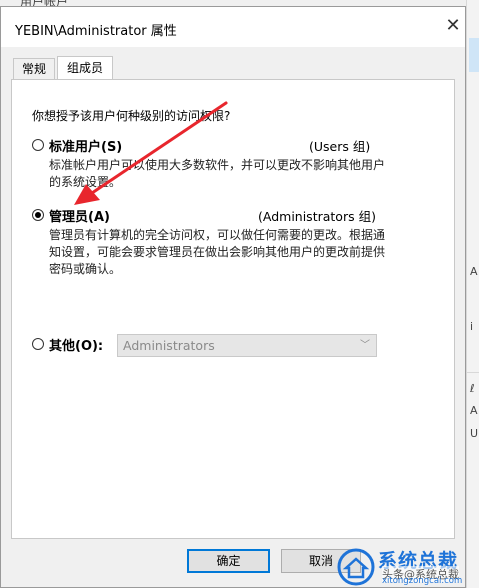  I want to click on dialog-titlebar: YEBIN\Administrator 属性 ✕, so click(233, 27).